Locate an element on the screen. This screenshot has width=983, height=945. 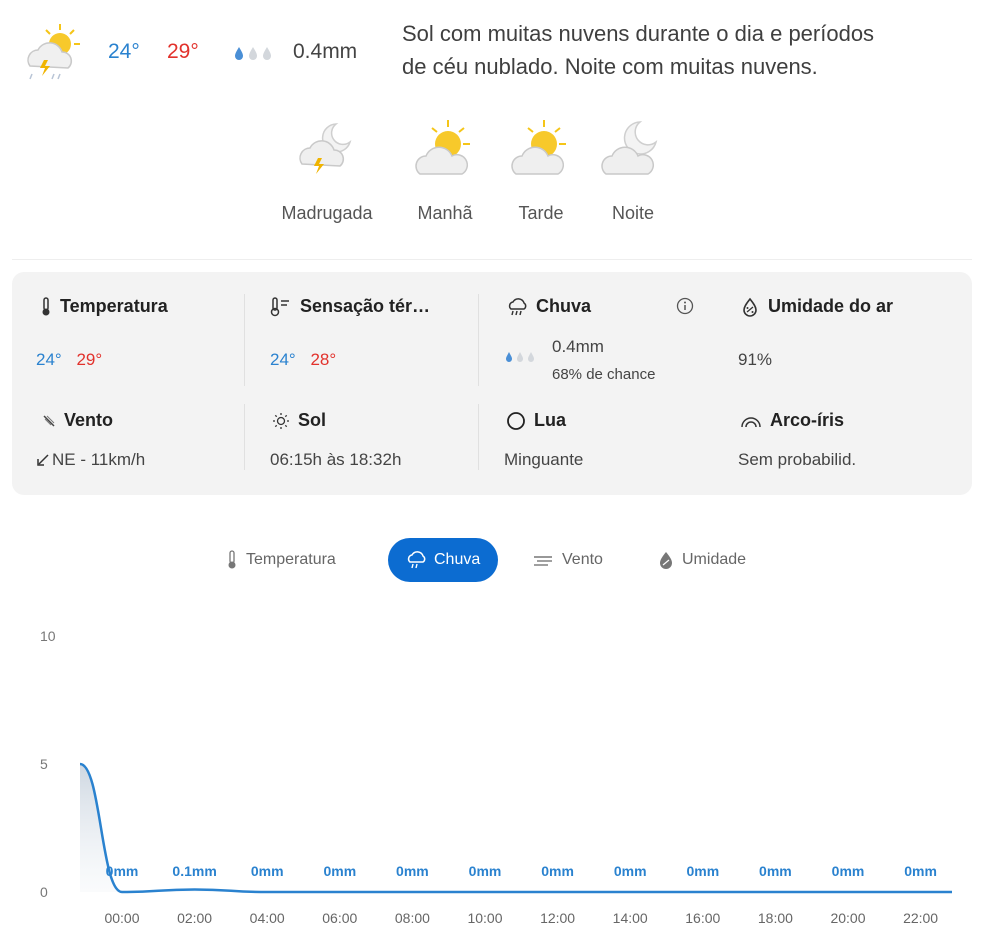
vento-title: Vento is located at coordinates (77, 420).